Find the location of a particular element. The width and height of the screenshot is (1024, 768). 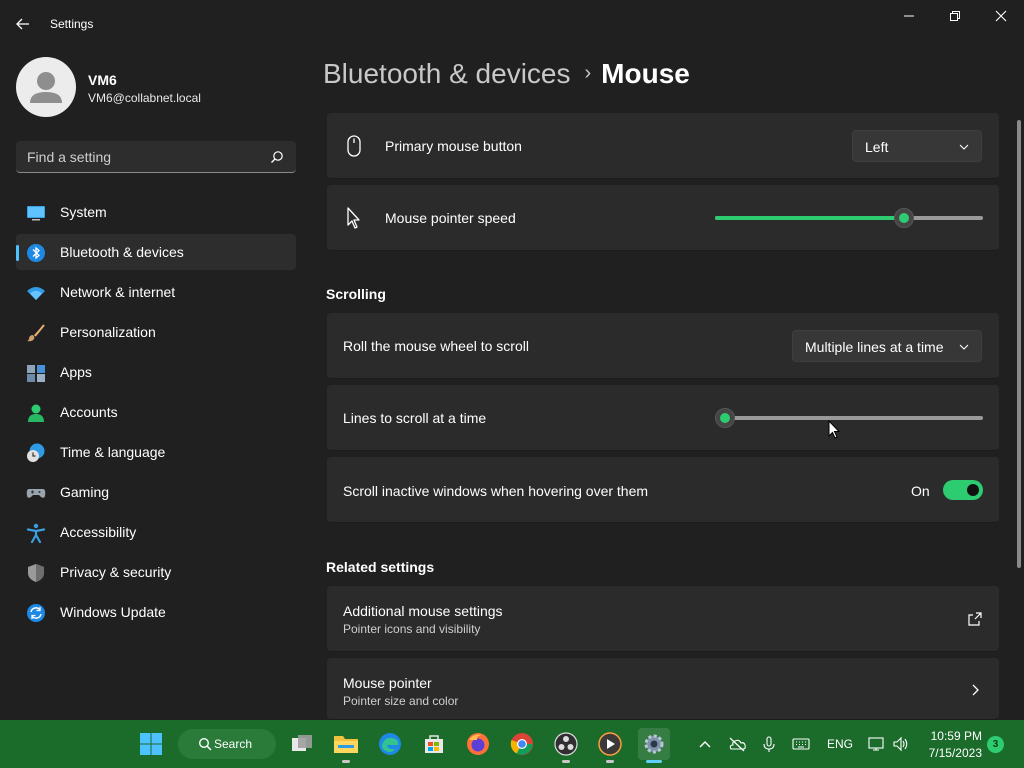

chrome-icon is located at coordinates (521, 744).